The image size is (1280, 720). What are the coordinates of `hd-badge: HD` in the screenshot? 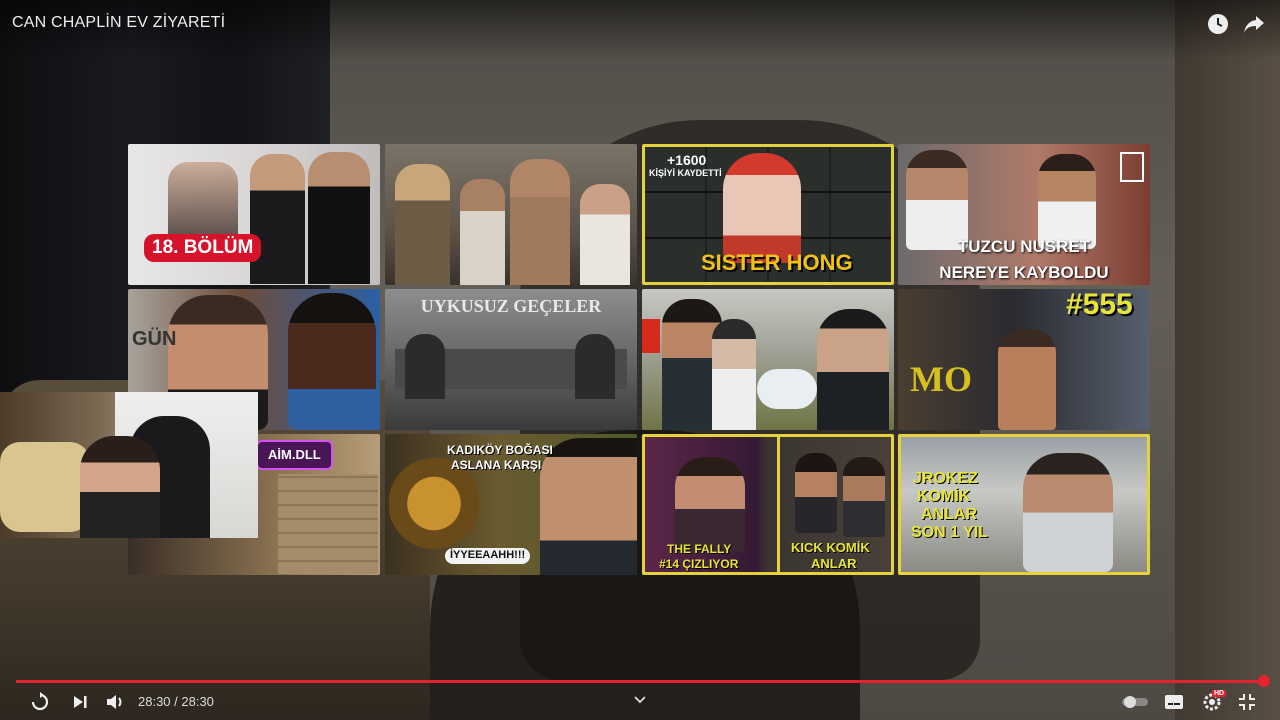 It's located at (1219, 693).